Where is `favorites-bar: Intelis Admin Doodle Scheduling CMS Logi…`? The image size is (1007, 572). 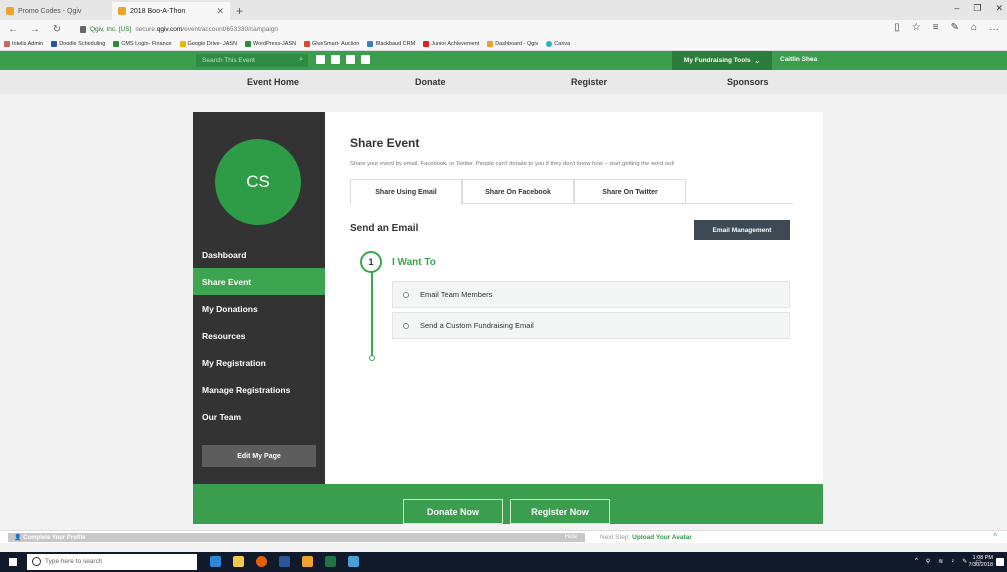
favorites-bar: Intelis Admin Doodle Scheduling CMS Logi… is located at coordinates (503, 44).